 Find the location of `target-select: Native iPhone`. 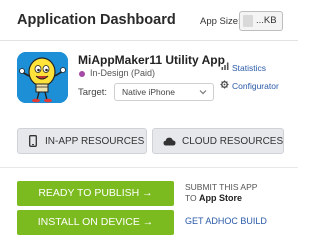

target-select: Native iPhone is located at coordinates (164, 92).